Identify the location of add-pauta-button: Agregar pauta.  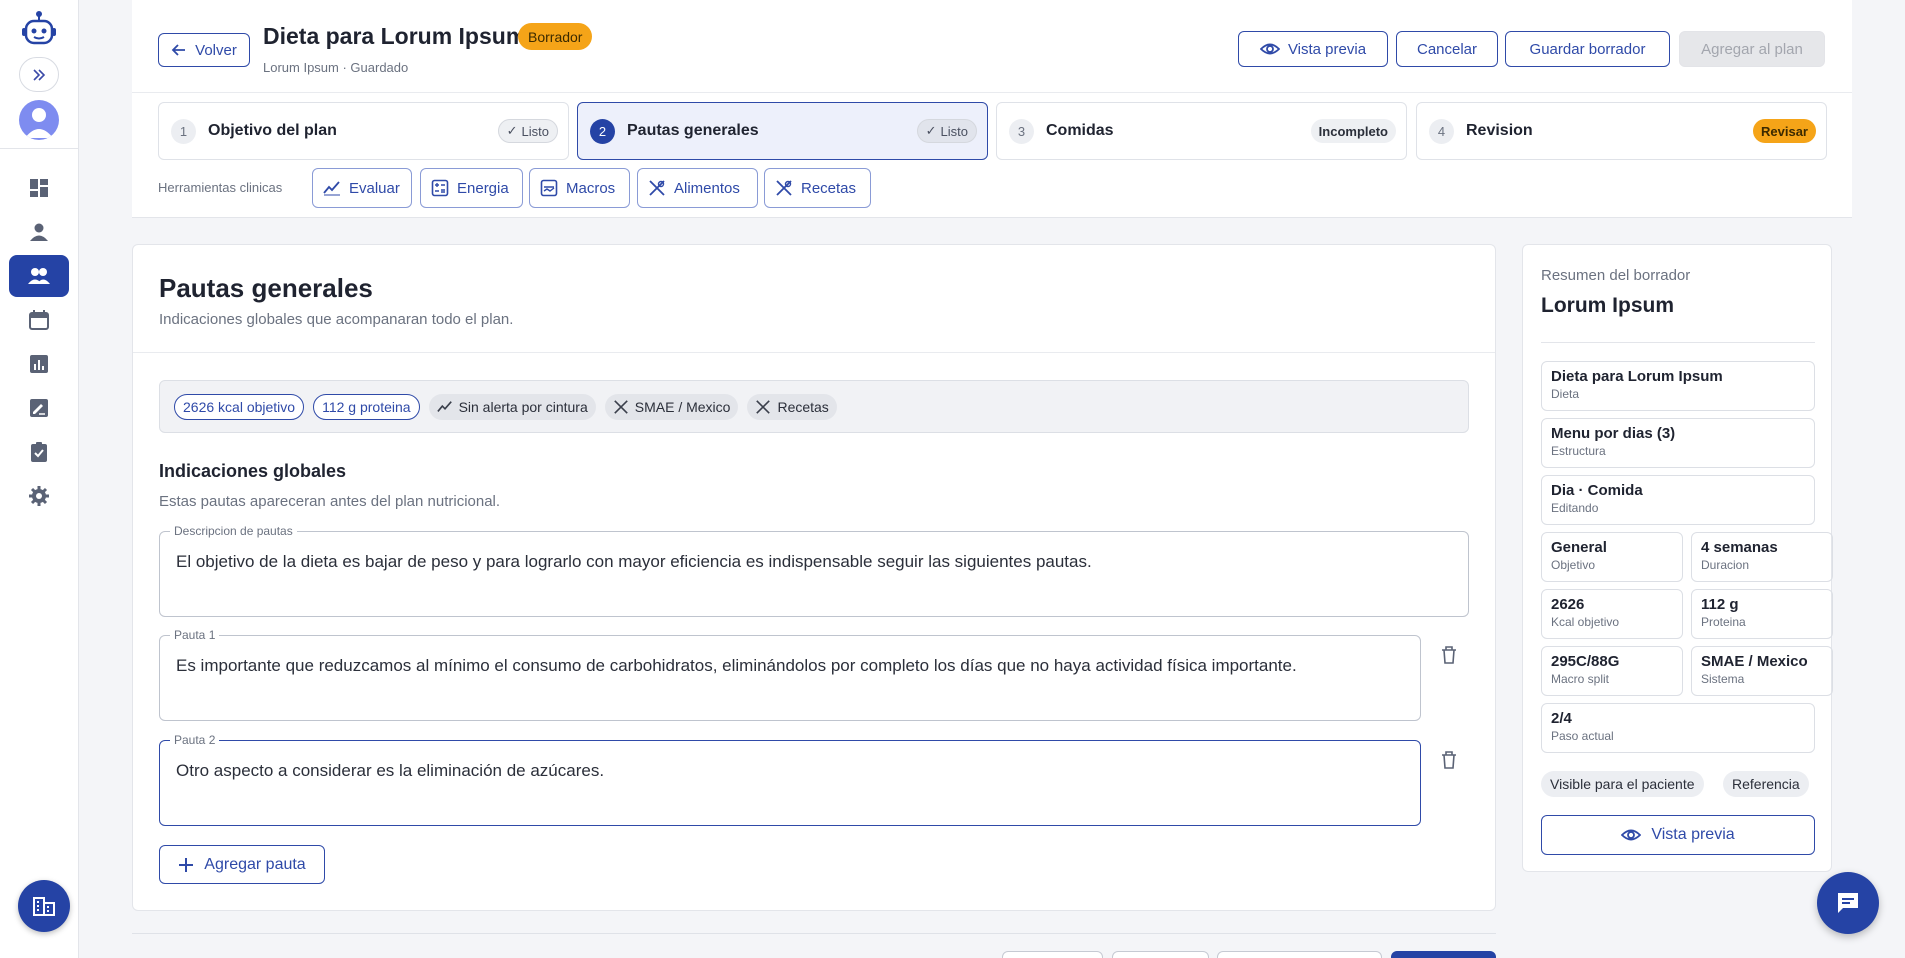
(242, 864).